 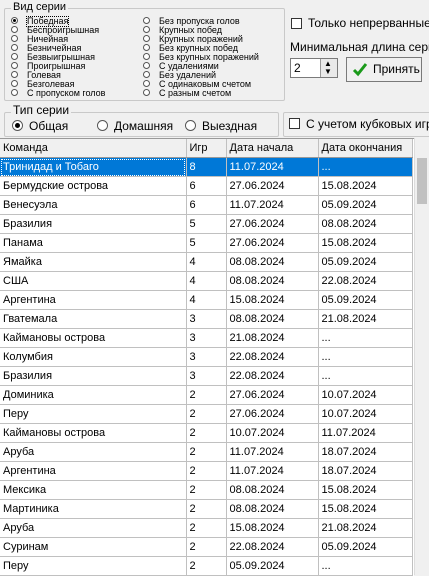 What do you see at coordinates (367, 124) in the screenshot?
I see `with-cup-label: С учетом кубковых игр` at bounding box center [367, 124].